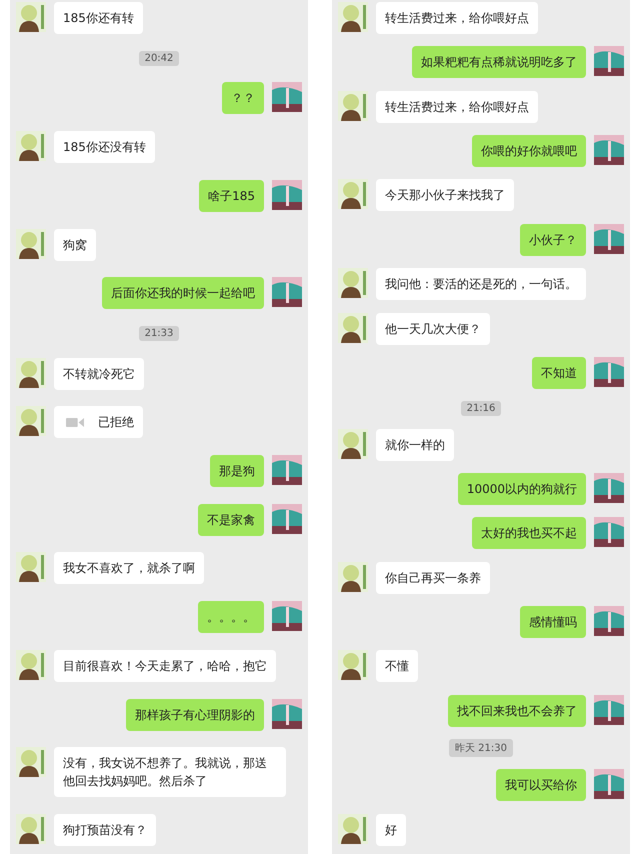  Describe the element at coordinates (559, 372) in the screenshot. I see `message-bubble: 不知道` at that location.